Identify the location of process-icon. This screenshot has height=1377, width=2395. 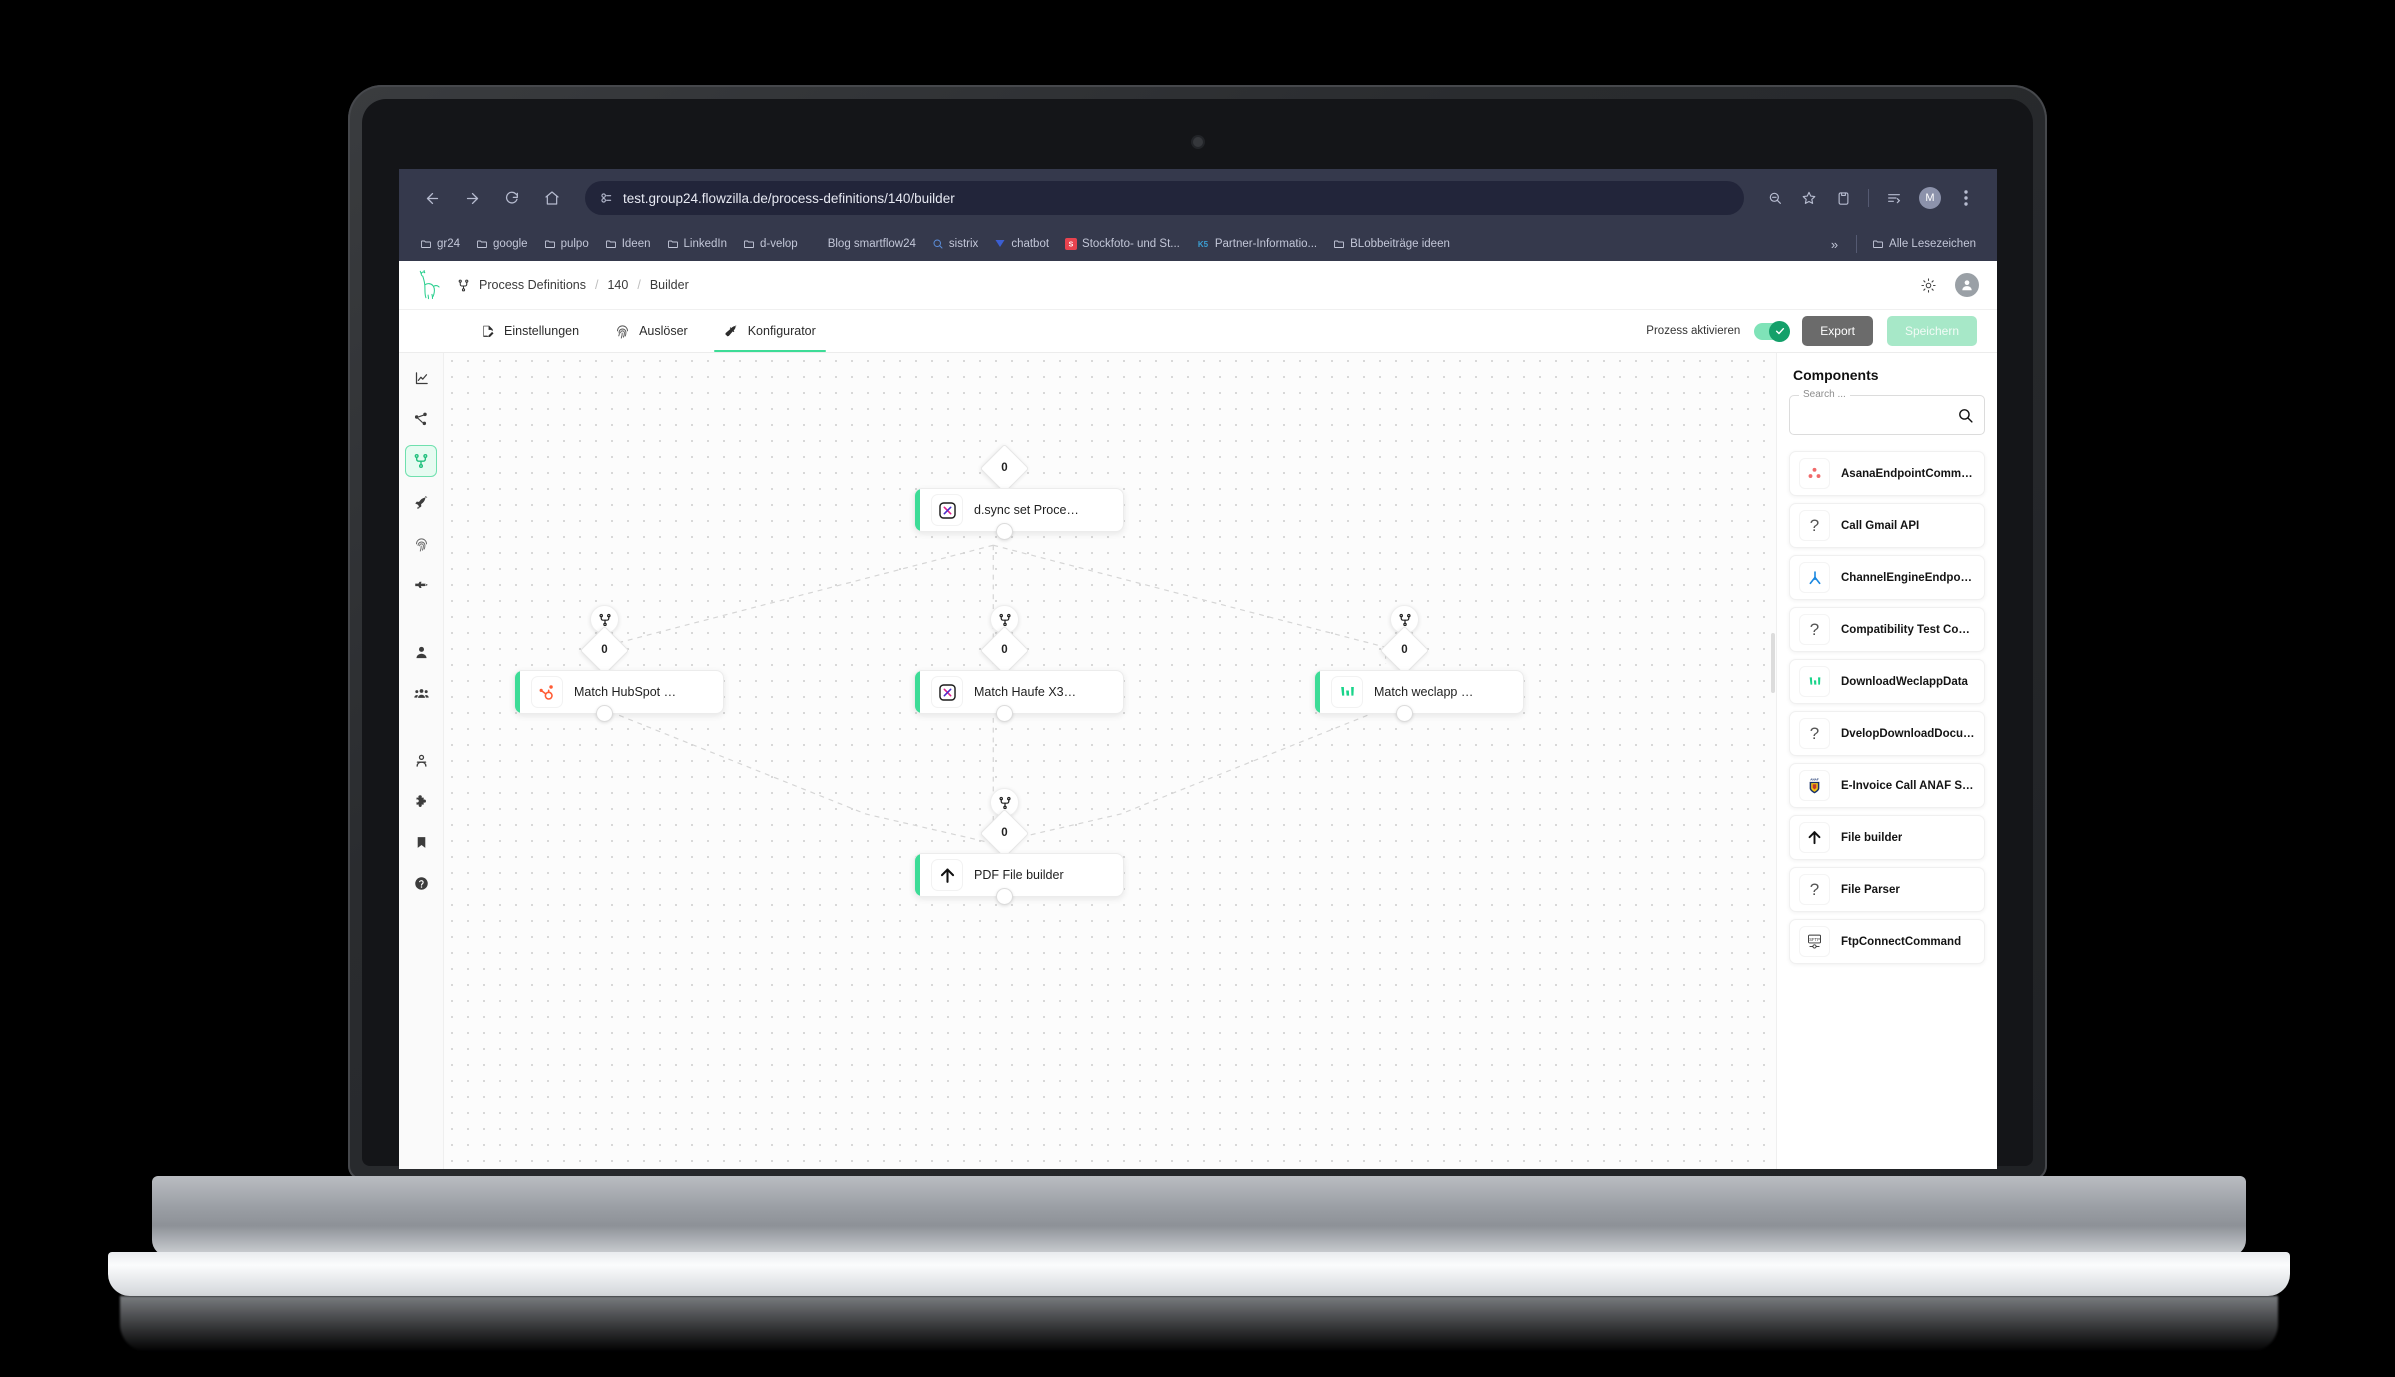
(463, 285).